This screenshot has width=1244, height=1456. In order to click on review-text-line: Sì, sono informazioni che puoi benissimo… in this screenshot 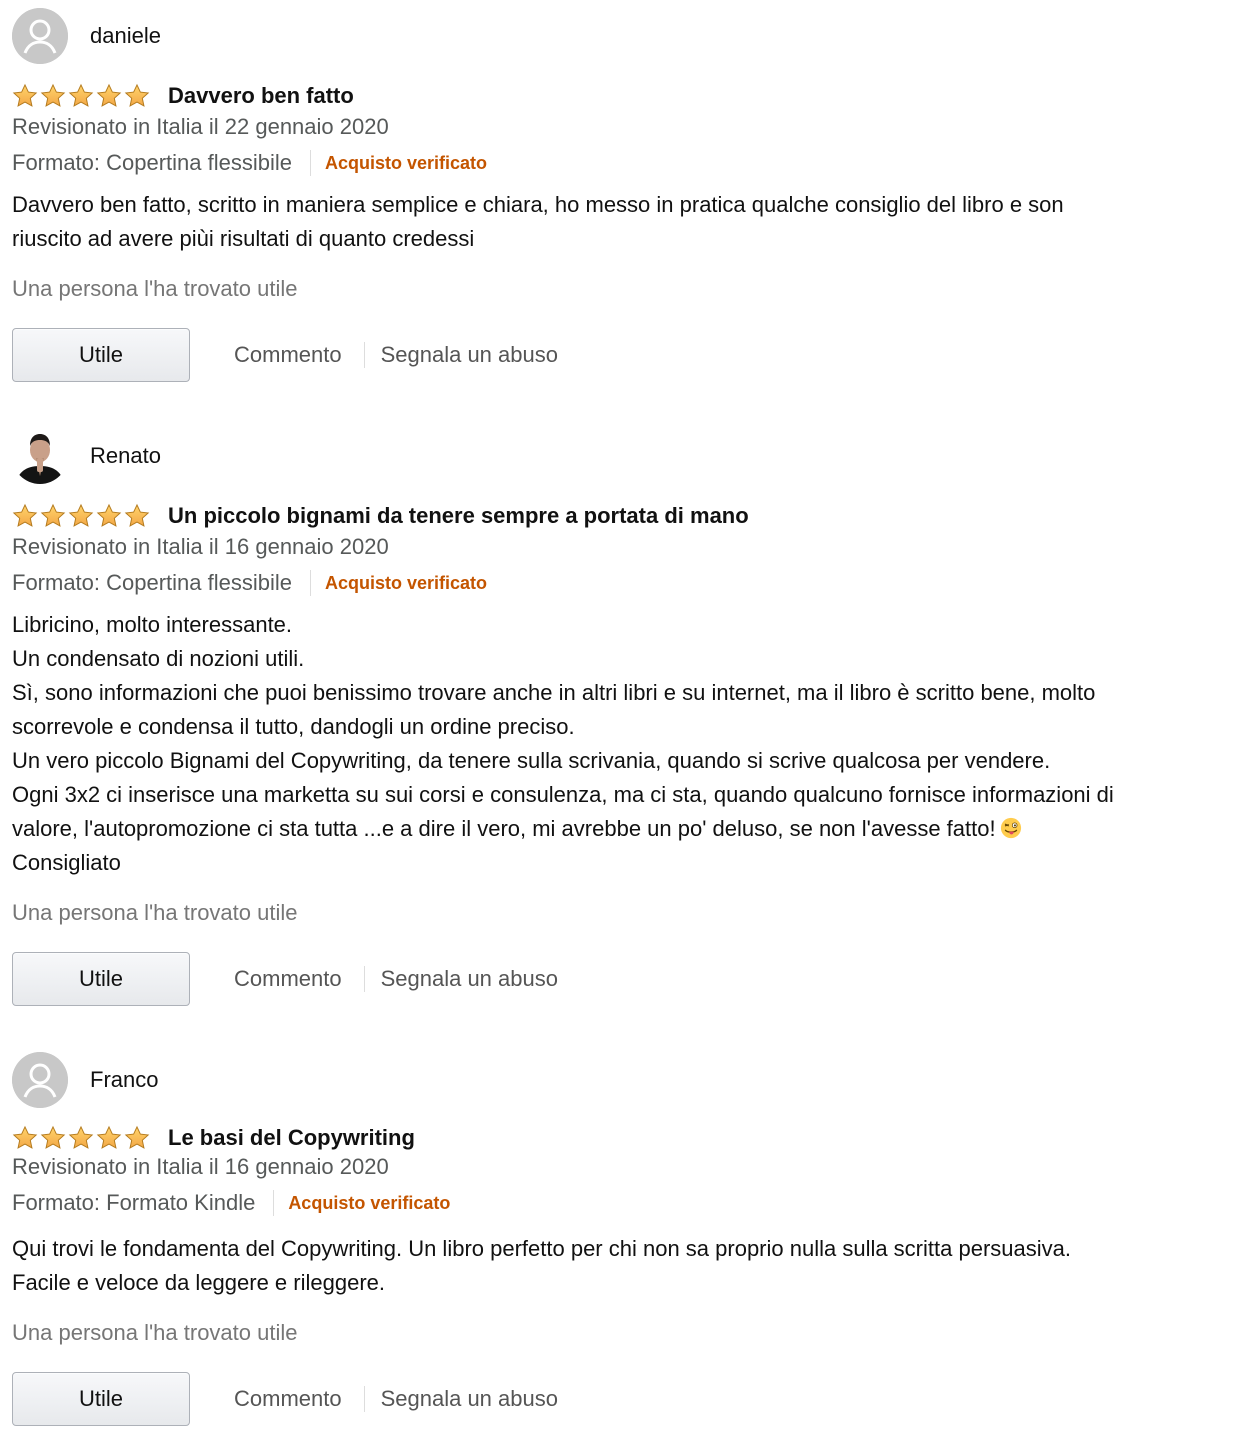, I will do `click(554, 692)`.